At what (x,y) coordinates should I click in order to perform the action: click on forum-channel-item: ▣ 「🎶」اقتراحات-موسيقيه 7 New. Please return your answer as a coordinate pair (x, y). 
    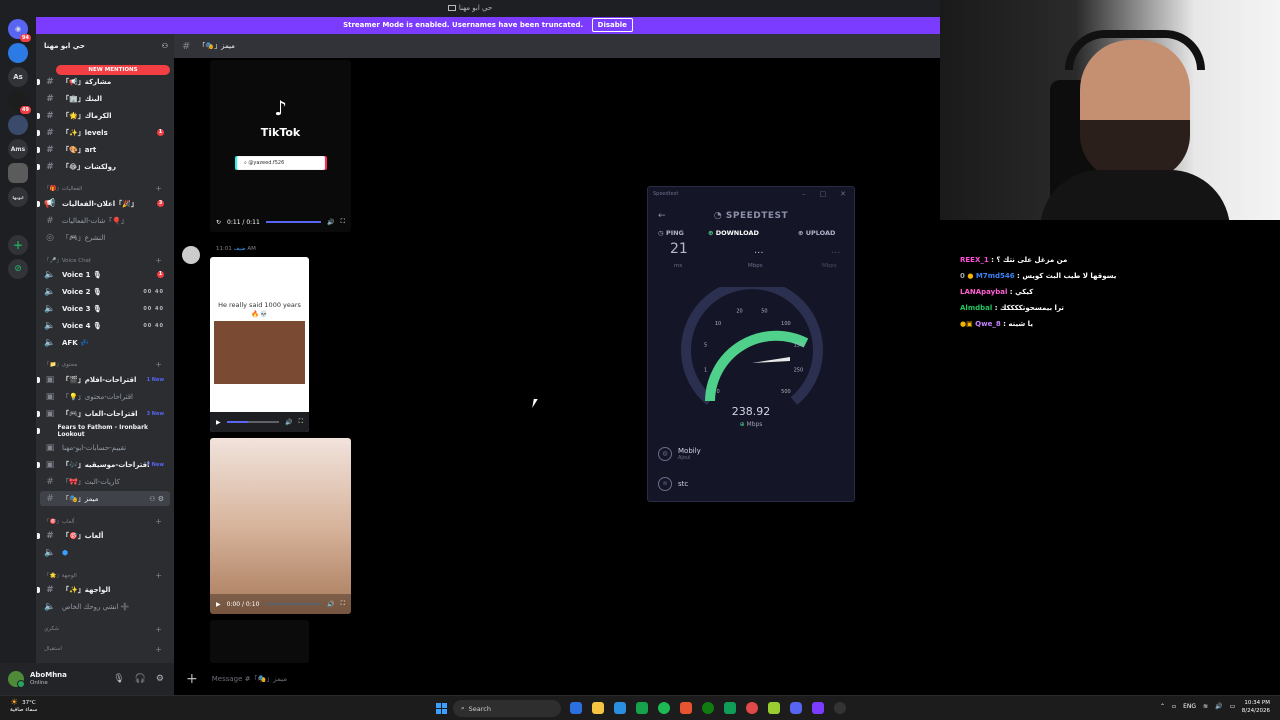
    Looking at the image, I should click on (103, 464).